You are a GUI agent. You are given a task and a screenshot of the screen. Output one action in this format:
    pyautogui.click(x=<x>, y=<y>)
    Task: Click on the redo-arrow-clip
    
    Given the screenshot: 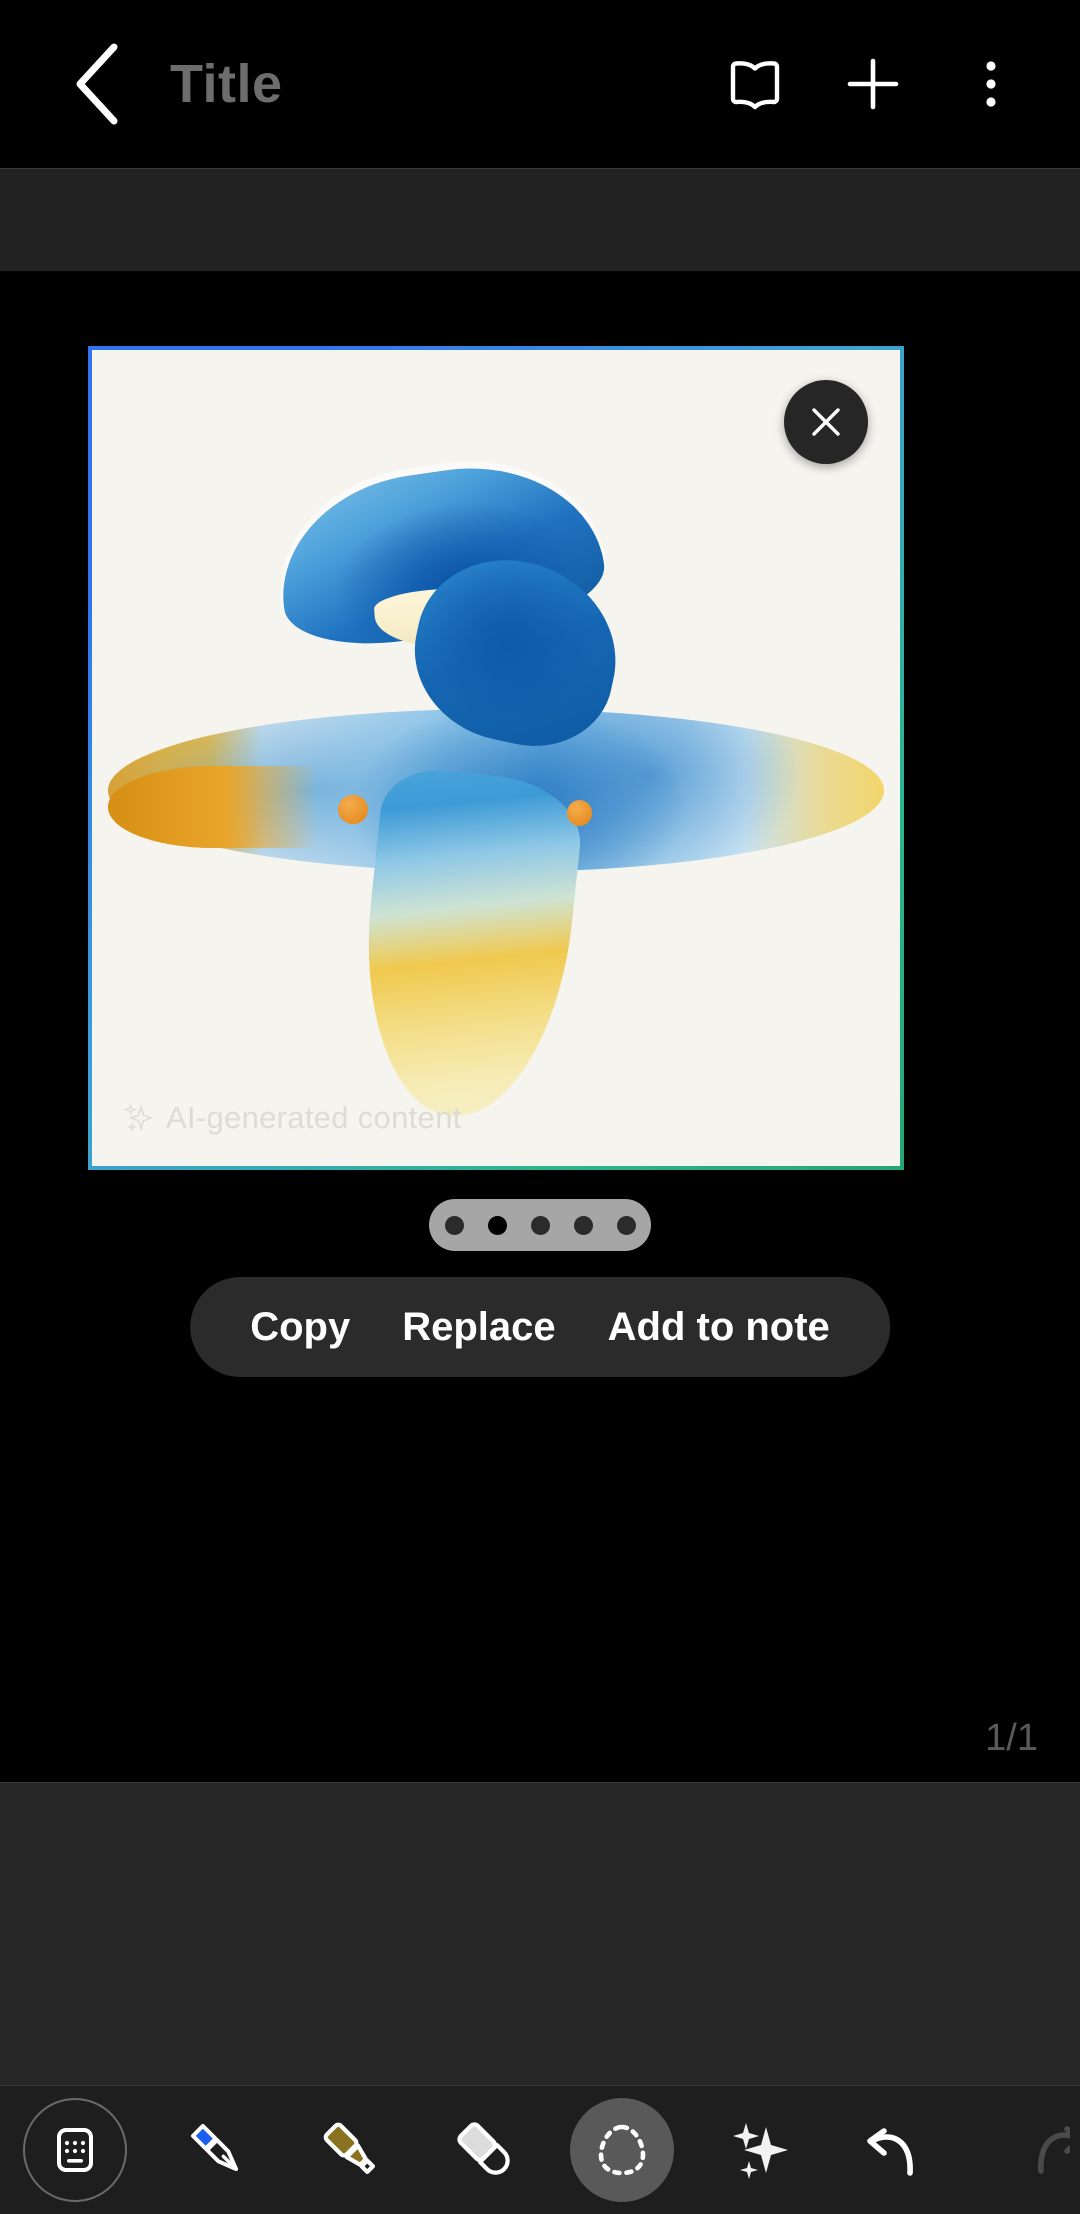 What is the action you would take?
    pyautogui.click(x=1046, y=2150)
    